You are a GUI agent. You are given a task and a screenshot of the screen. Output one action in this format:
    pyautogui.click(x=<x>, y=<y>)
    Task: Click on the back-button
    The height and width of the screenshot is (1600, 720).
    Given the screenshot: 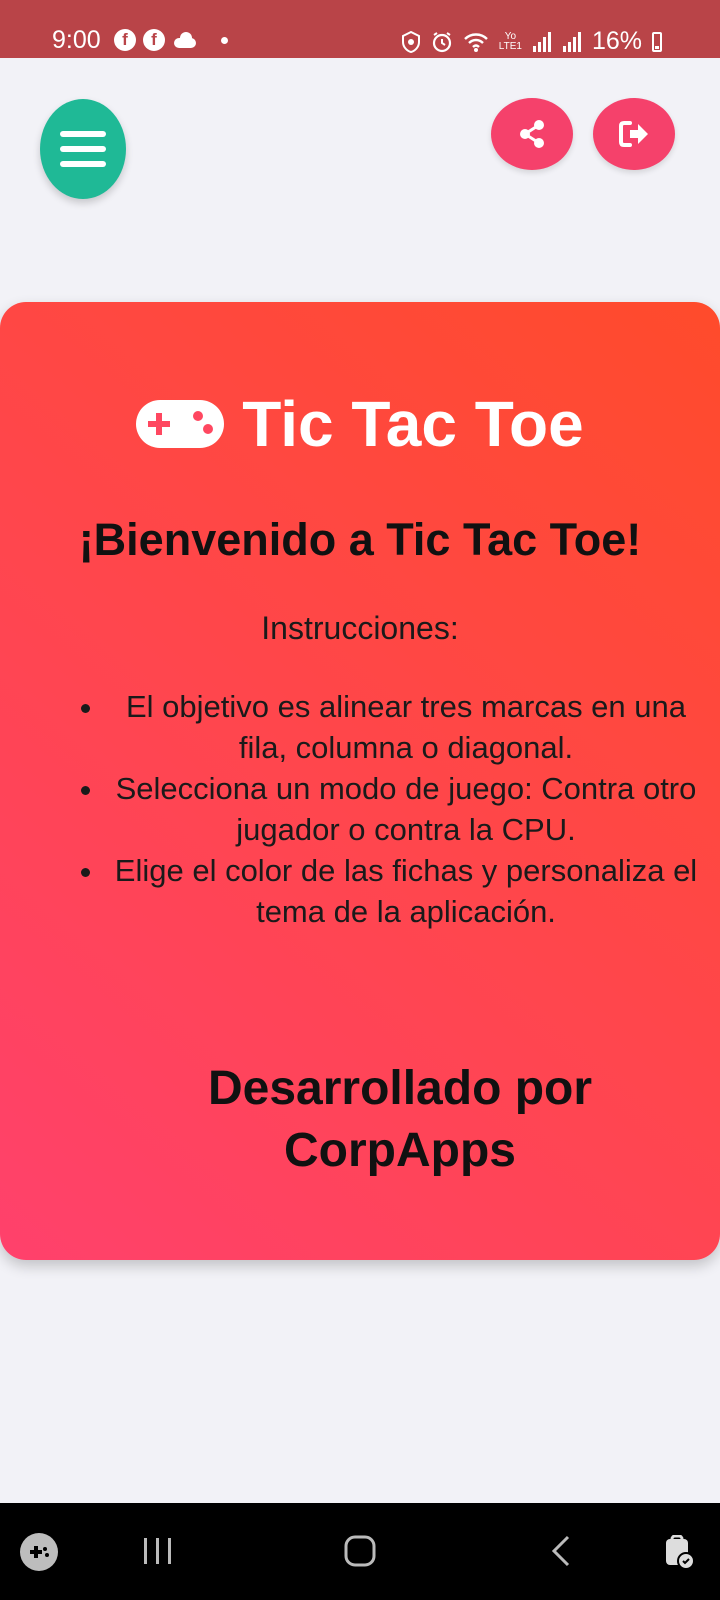 What is the action you would take?
    pyautogui.click(x=561, y=1551)
    